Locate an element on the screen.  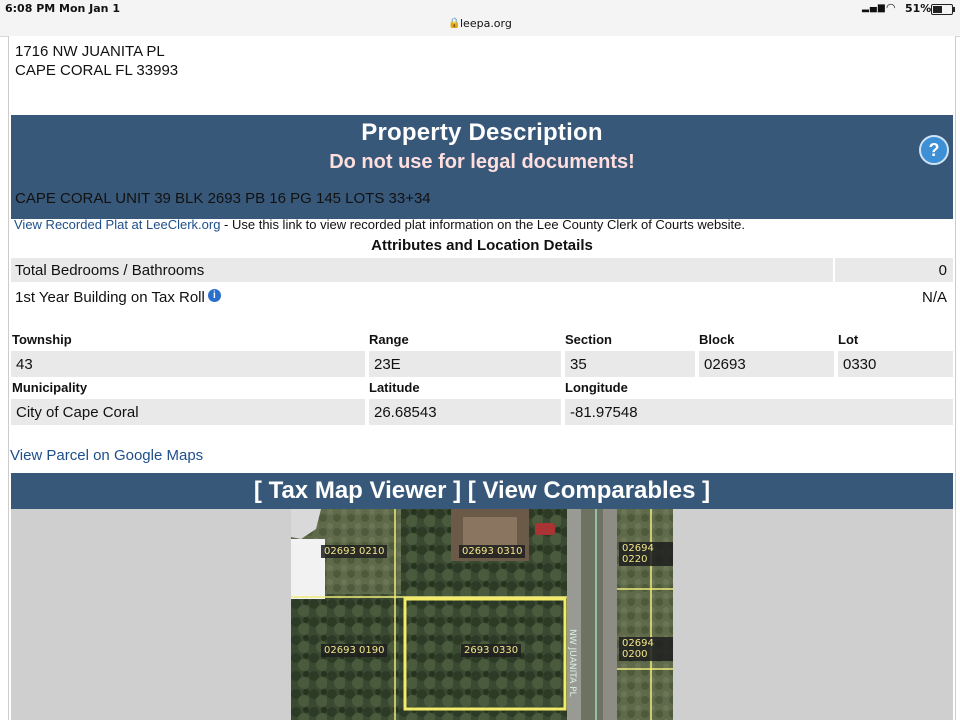
longitude-value: -81.97548 is located at coordinates (604, 412).